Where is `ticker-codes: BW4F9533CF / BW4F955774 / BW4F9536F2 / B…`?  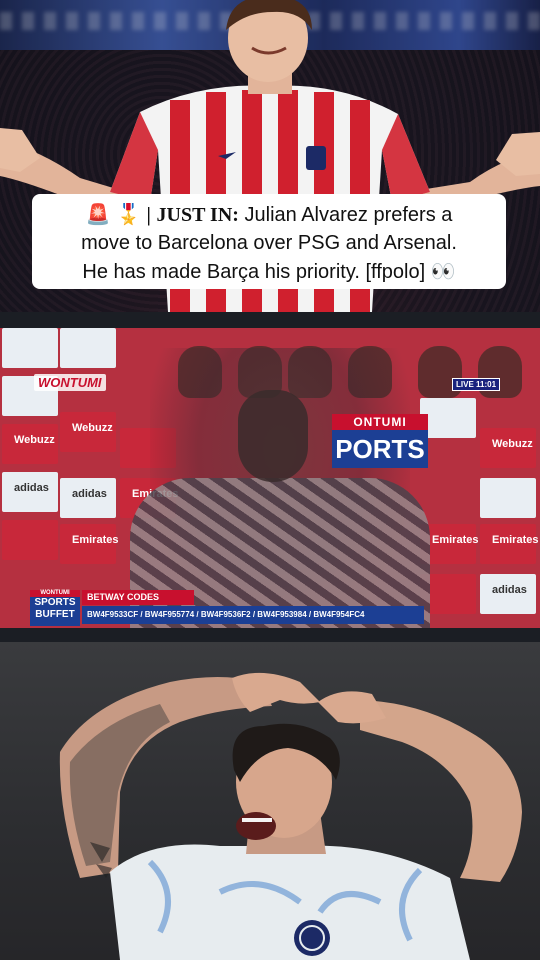
ticker-codes: BW4F9533CF / BW4F955774 / BW4F9536F2 / B… is located at coordinates (253, 615).